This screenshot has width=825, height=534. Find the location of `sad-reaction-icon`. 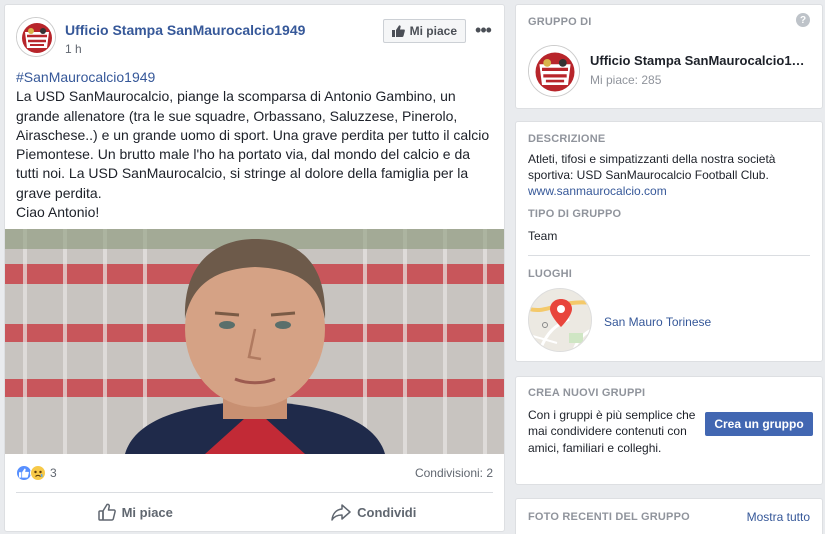

sad-reaction-icon is located at coordinates (38, 473).